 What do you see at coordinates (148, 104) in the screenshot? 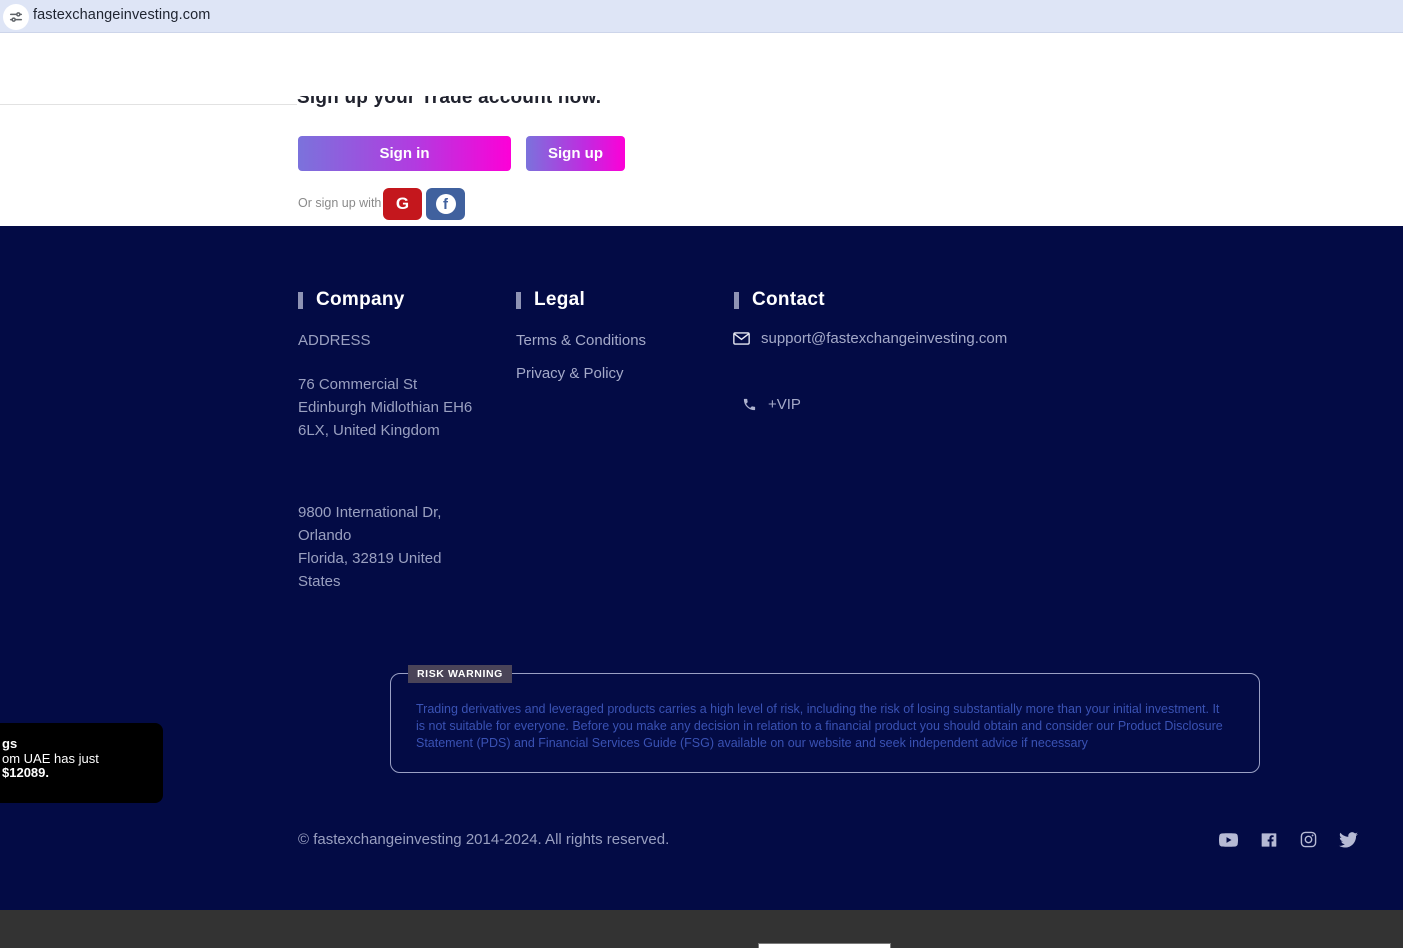
I see `section-divider` at bounding box center [148, 104].